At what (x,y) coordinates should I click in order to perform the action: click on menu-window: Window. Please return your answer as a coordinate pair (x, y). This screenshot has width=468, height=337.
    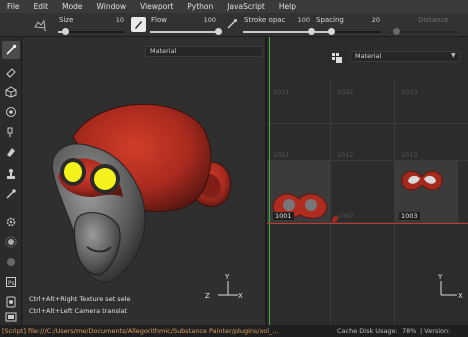
    Looking at the image, I should click on (112, 6).